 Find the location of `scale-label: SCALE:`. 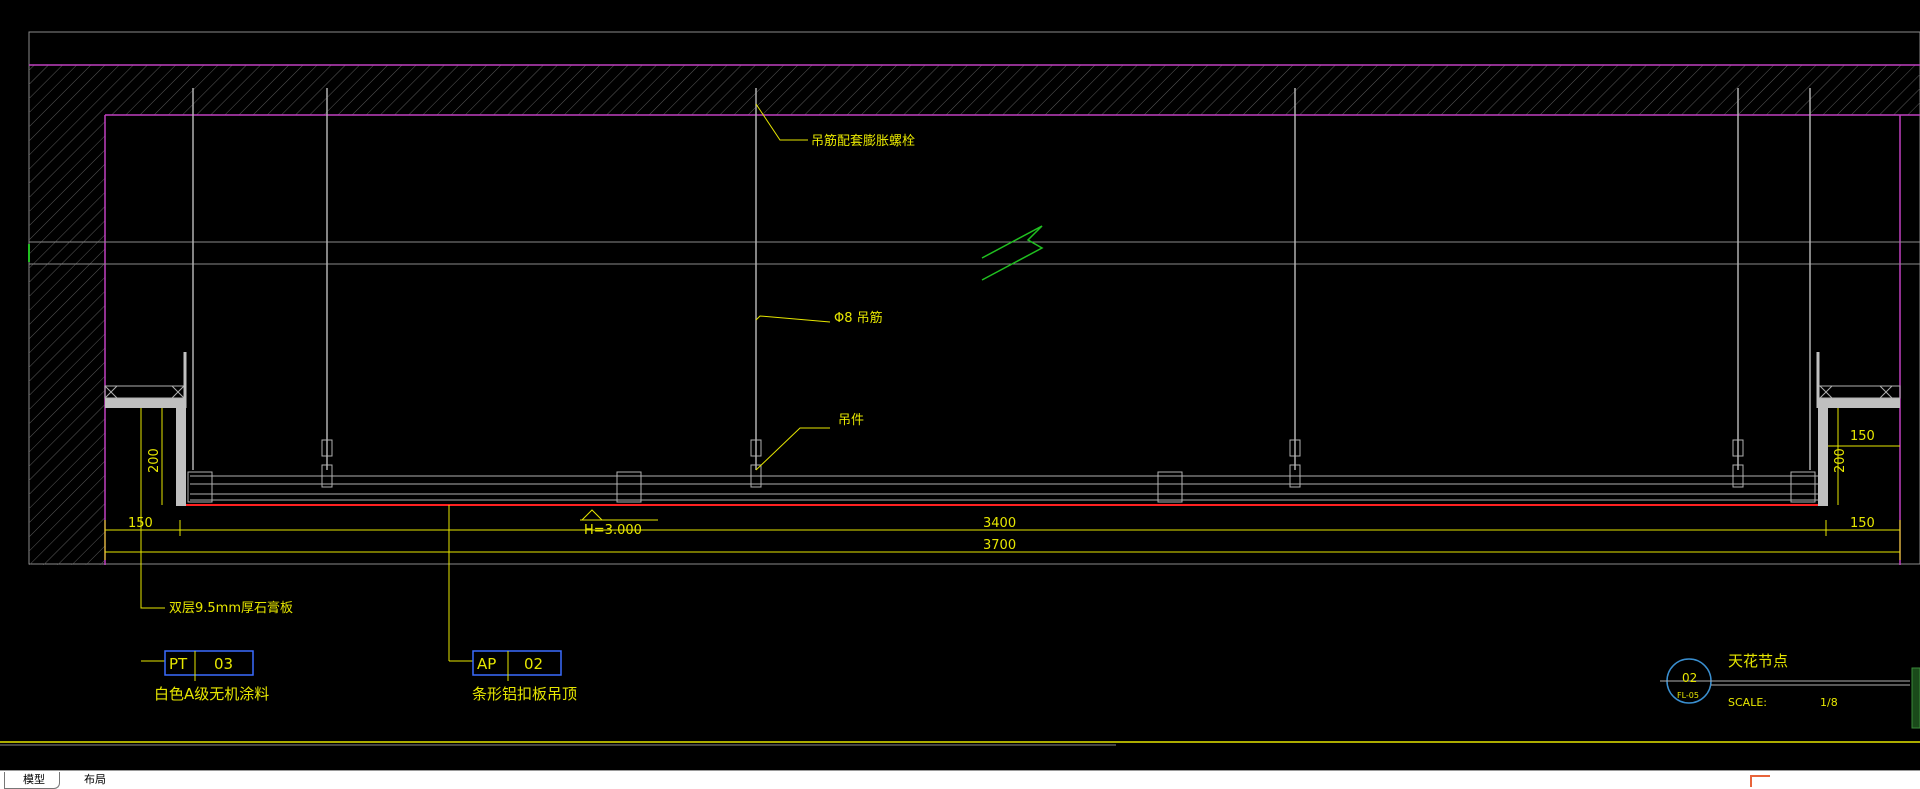

scale-label: SCALE: is located at coordinates (1747, 702).